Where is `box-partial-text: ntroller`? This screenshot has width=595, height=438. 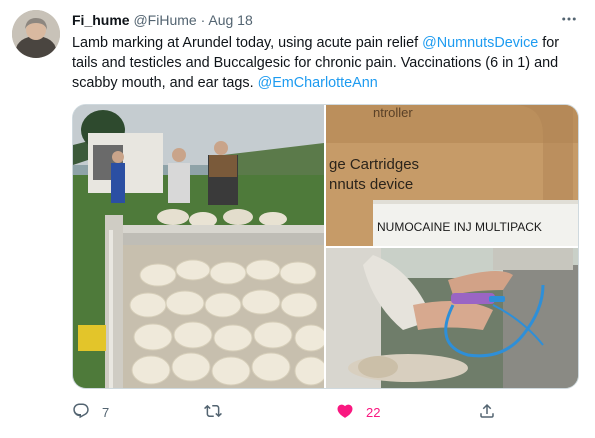 box-partial-text: ntroller is located at coordinates (393, 112).